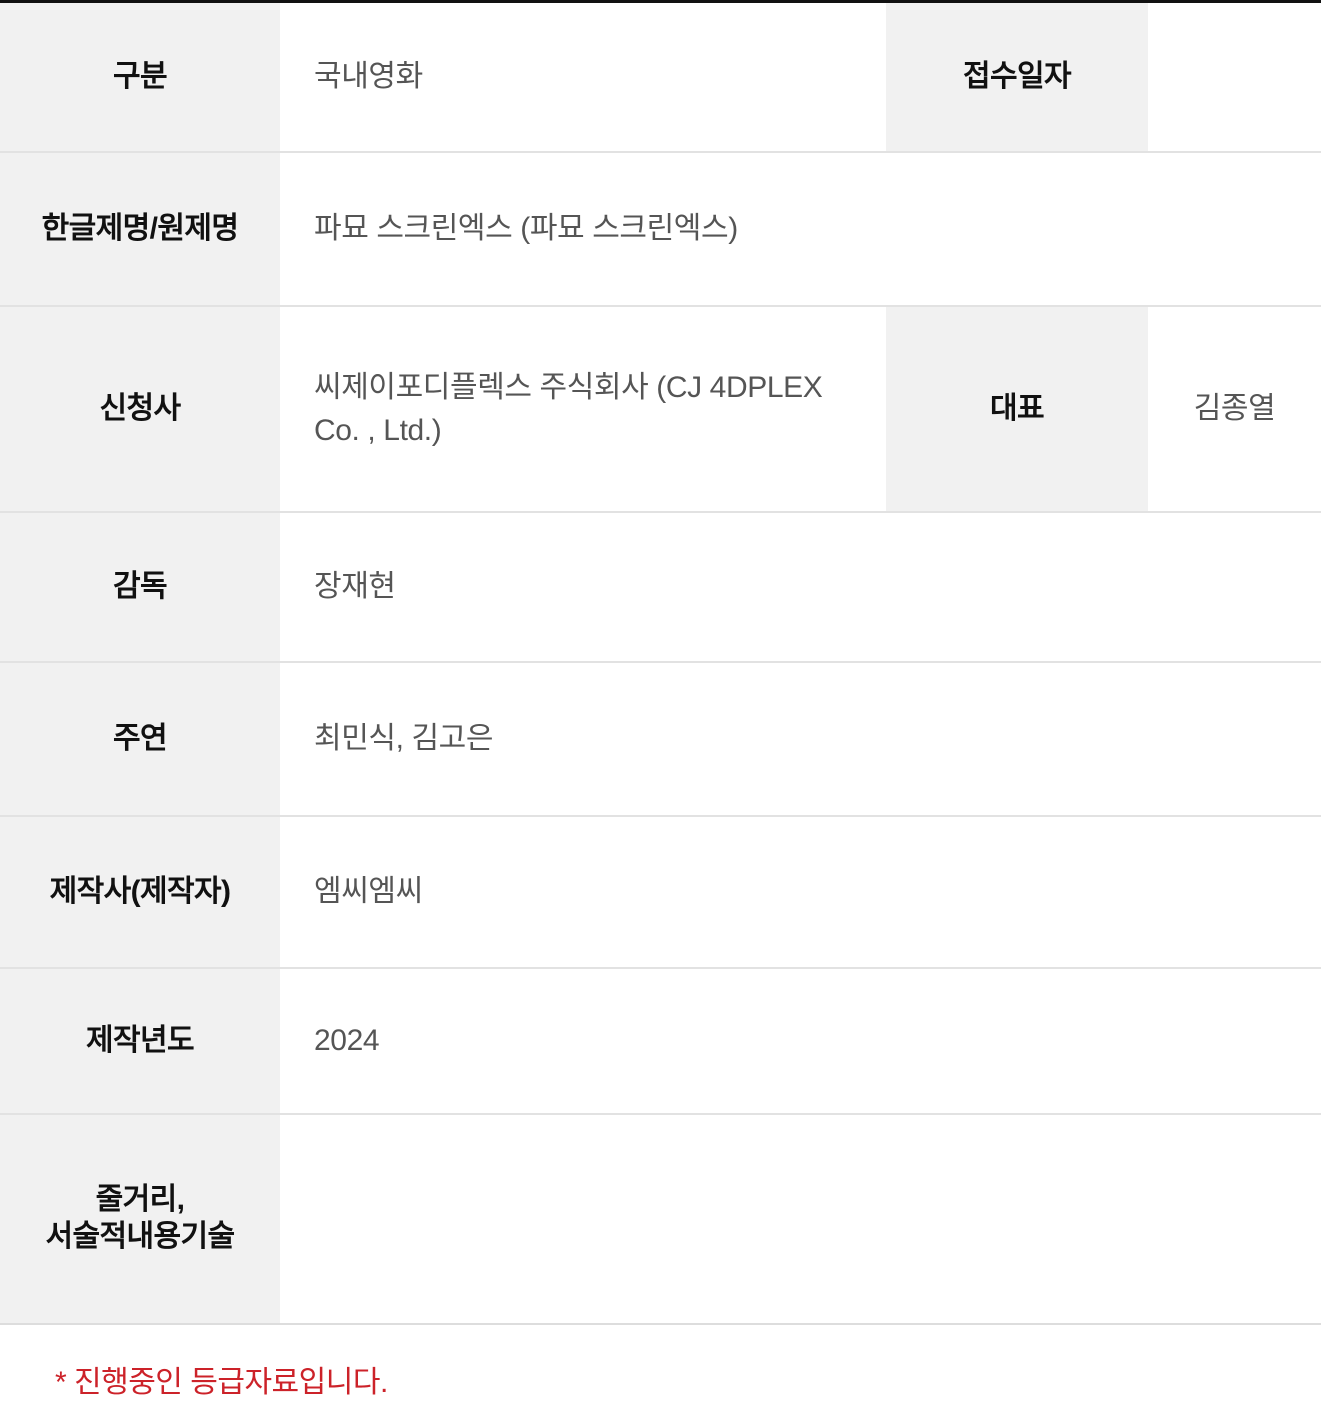  I want to click on row-value-production-year: 2024, so click(800, 1041).